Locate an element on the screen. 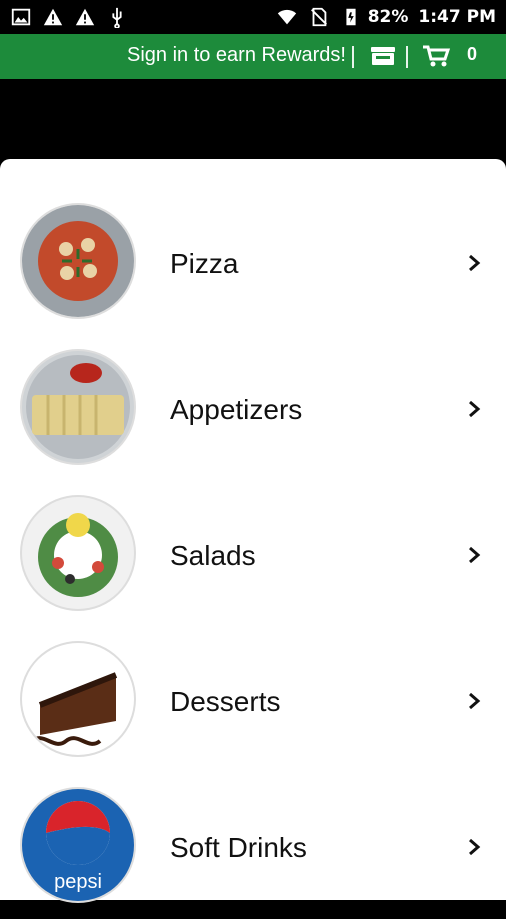 The height and width of the screenshot is (919, 506). store-icon is located at coordinates (383, 56).